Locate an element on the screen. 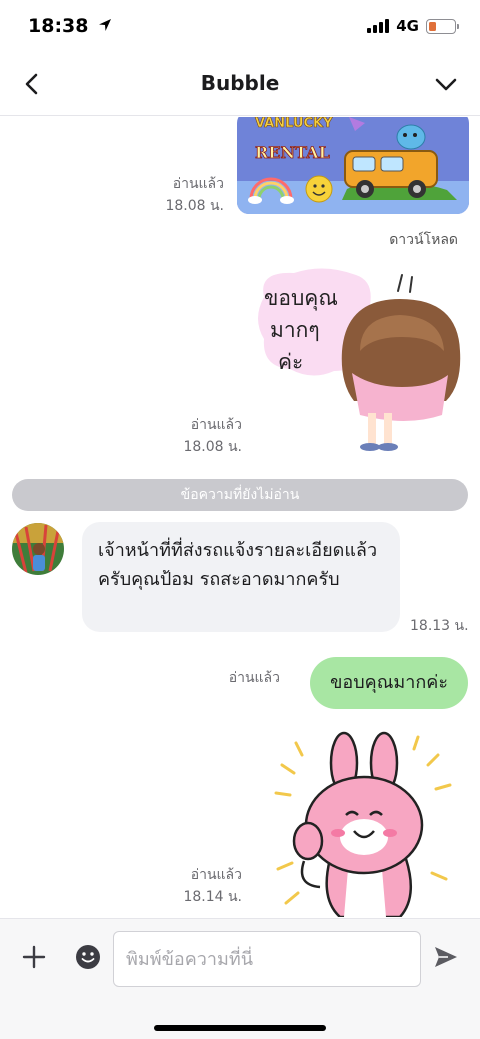 The height and width of the screenshot is (1039, 480). chat-header: Bubble is located at coordinates (240, 85).